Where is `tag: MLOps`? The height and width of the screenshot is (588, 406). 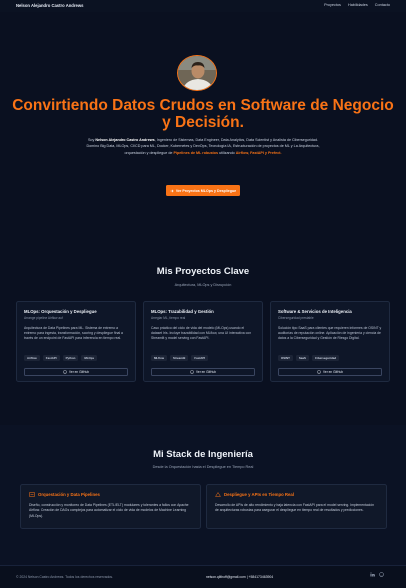
tag: MLOps is located at coordinates (89, 357).